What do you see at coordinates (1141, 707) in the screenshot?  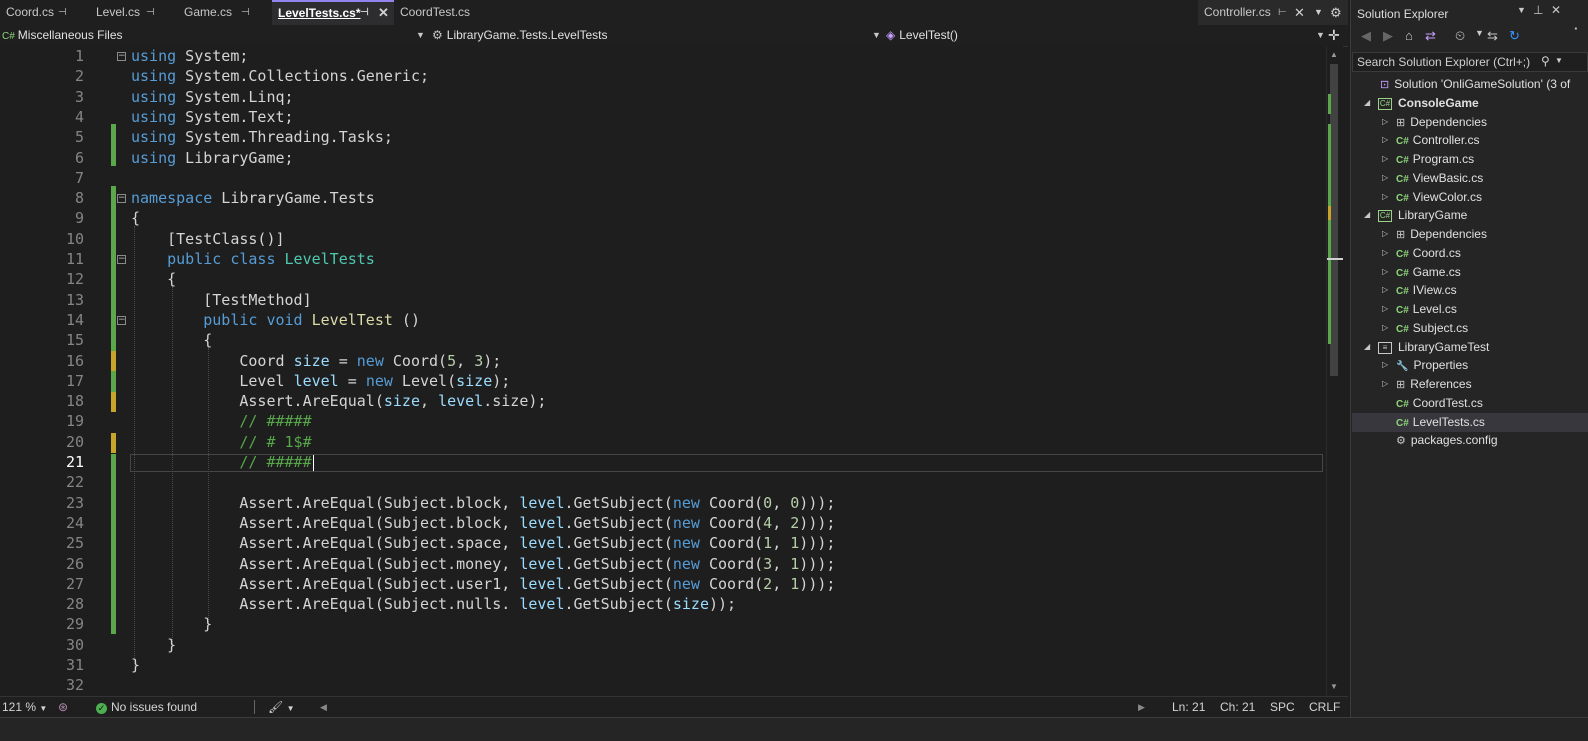 I see `scroll-right-icon: ▶` at bounding box center [1141, 707].